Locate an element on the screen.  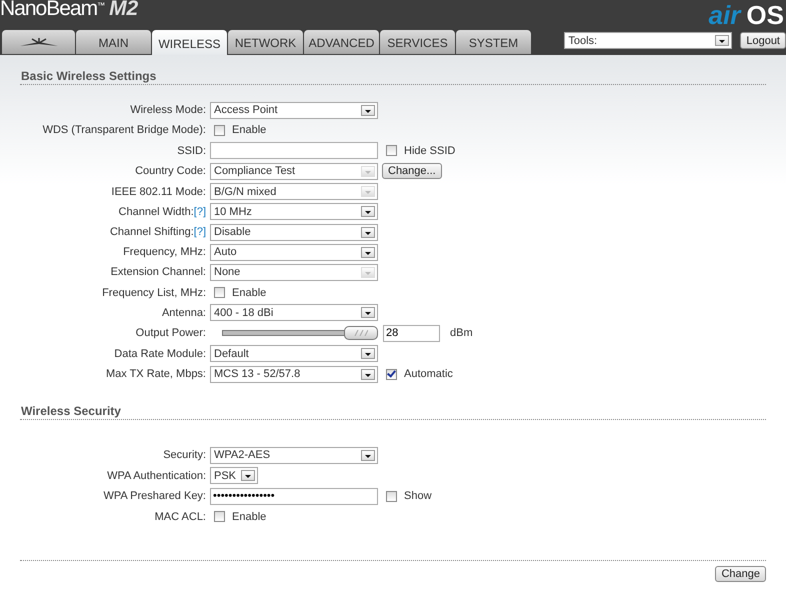
slider-thumb is located at coordinates (361, 333).